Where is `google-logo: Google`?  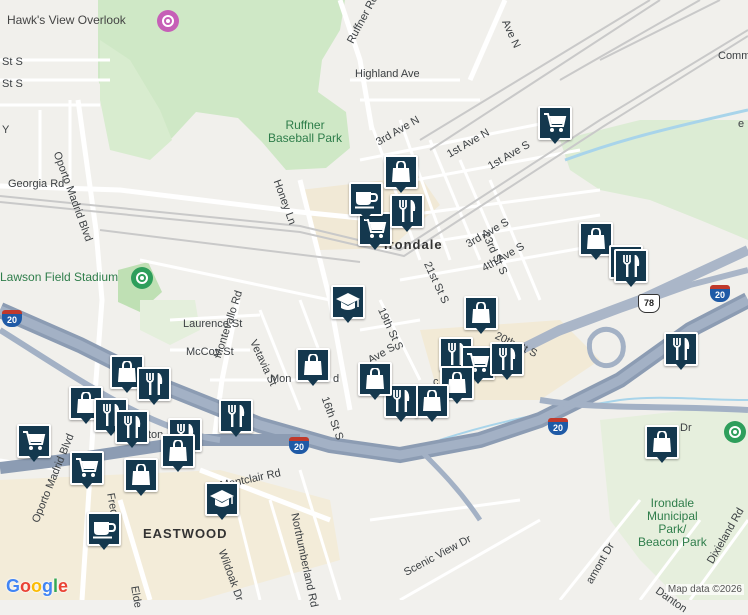 google-logo: Google is located at coordinates (37, 586).